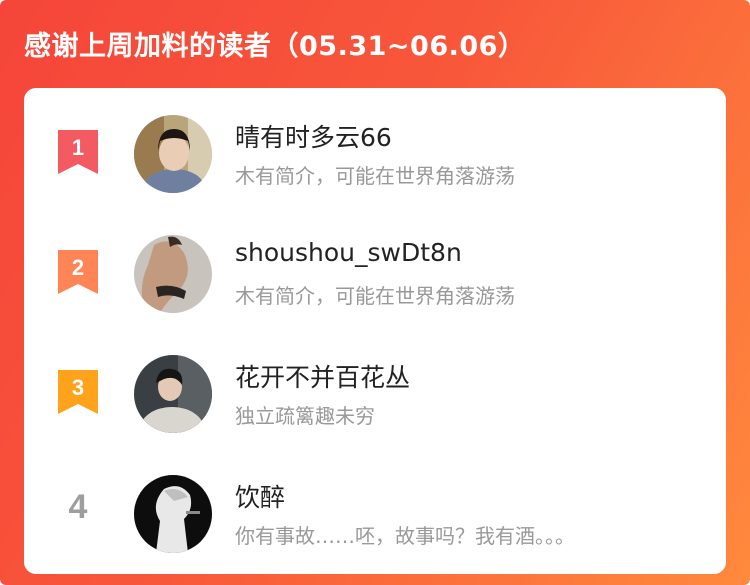 This screenshot has height=585, width=750. I want to click on rank-number: 4, so click(78, 507).